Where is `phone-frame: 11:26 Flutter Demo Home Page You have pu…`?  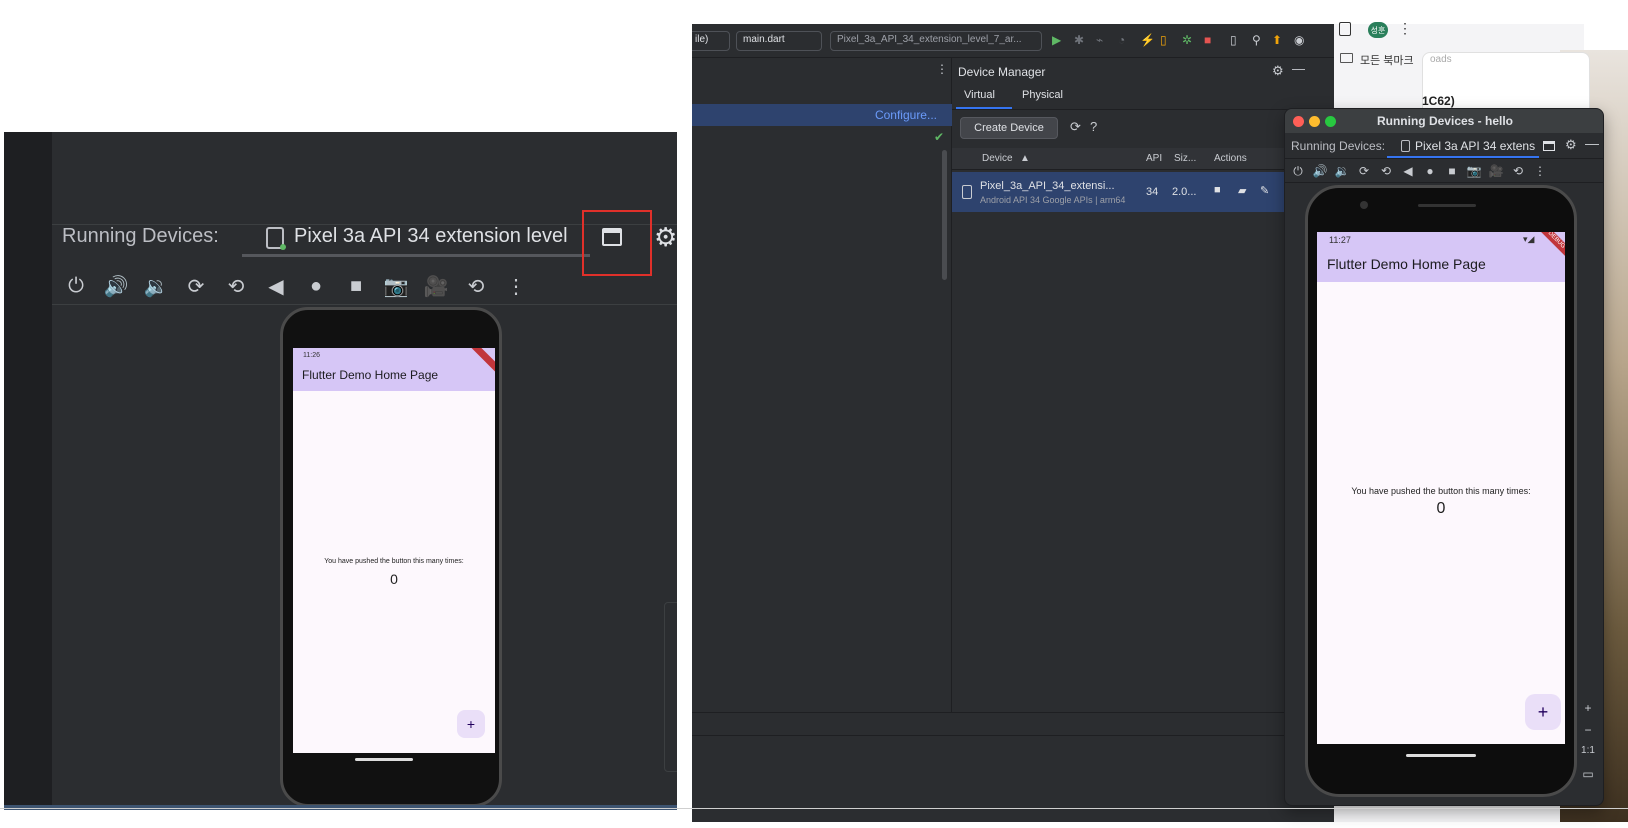 phone-frame: 11:26 Flutter Demo Home Page You have pu… is located at coordinates (391, 557).